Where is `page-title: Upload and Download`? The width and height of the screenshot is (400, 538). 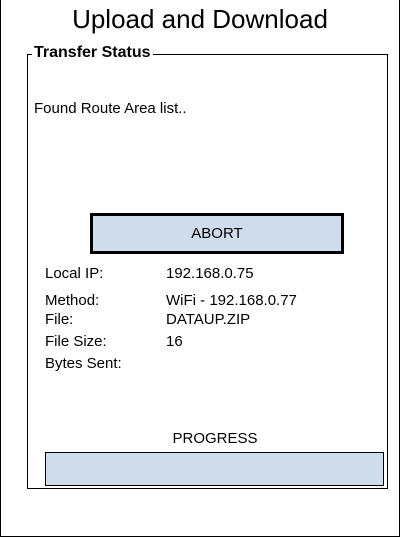
page-title: Upload and Download is located at coordinates (200, 19).